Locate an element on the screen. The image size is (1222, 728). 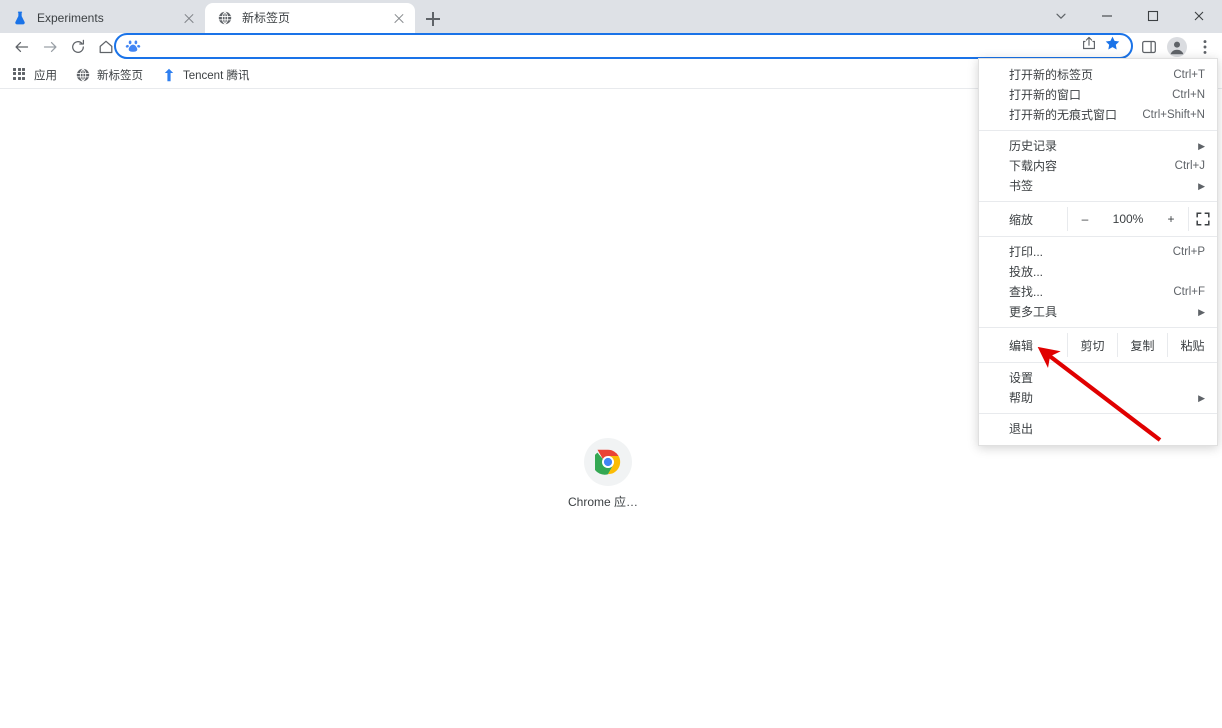
maximize-button is located at coordinates (1153, 16).